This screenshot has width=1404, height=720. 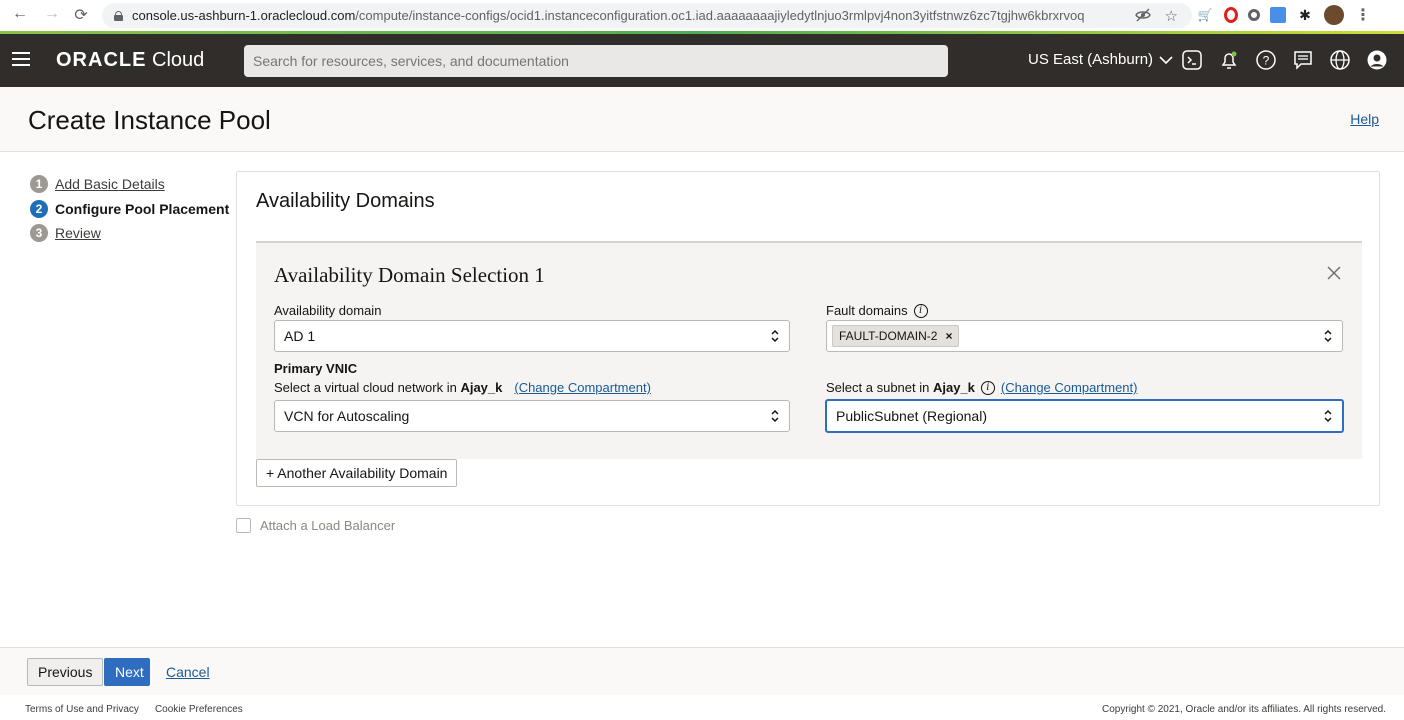 What do you see at coordinates (328, 525) in the screenshot?
I see `load-balancer-label: Attach a Load Balancer` at bounding box center [328, 525].